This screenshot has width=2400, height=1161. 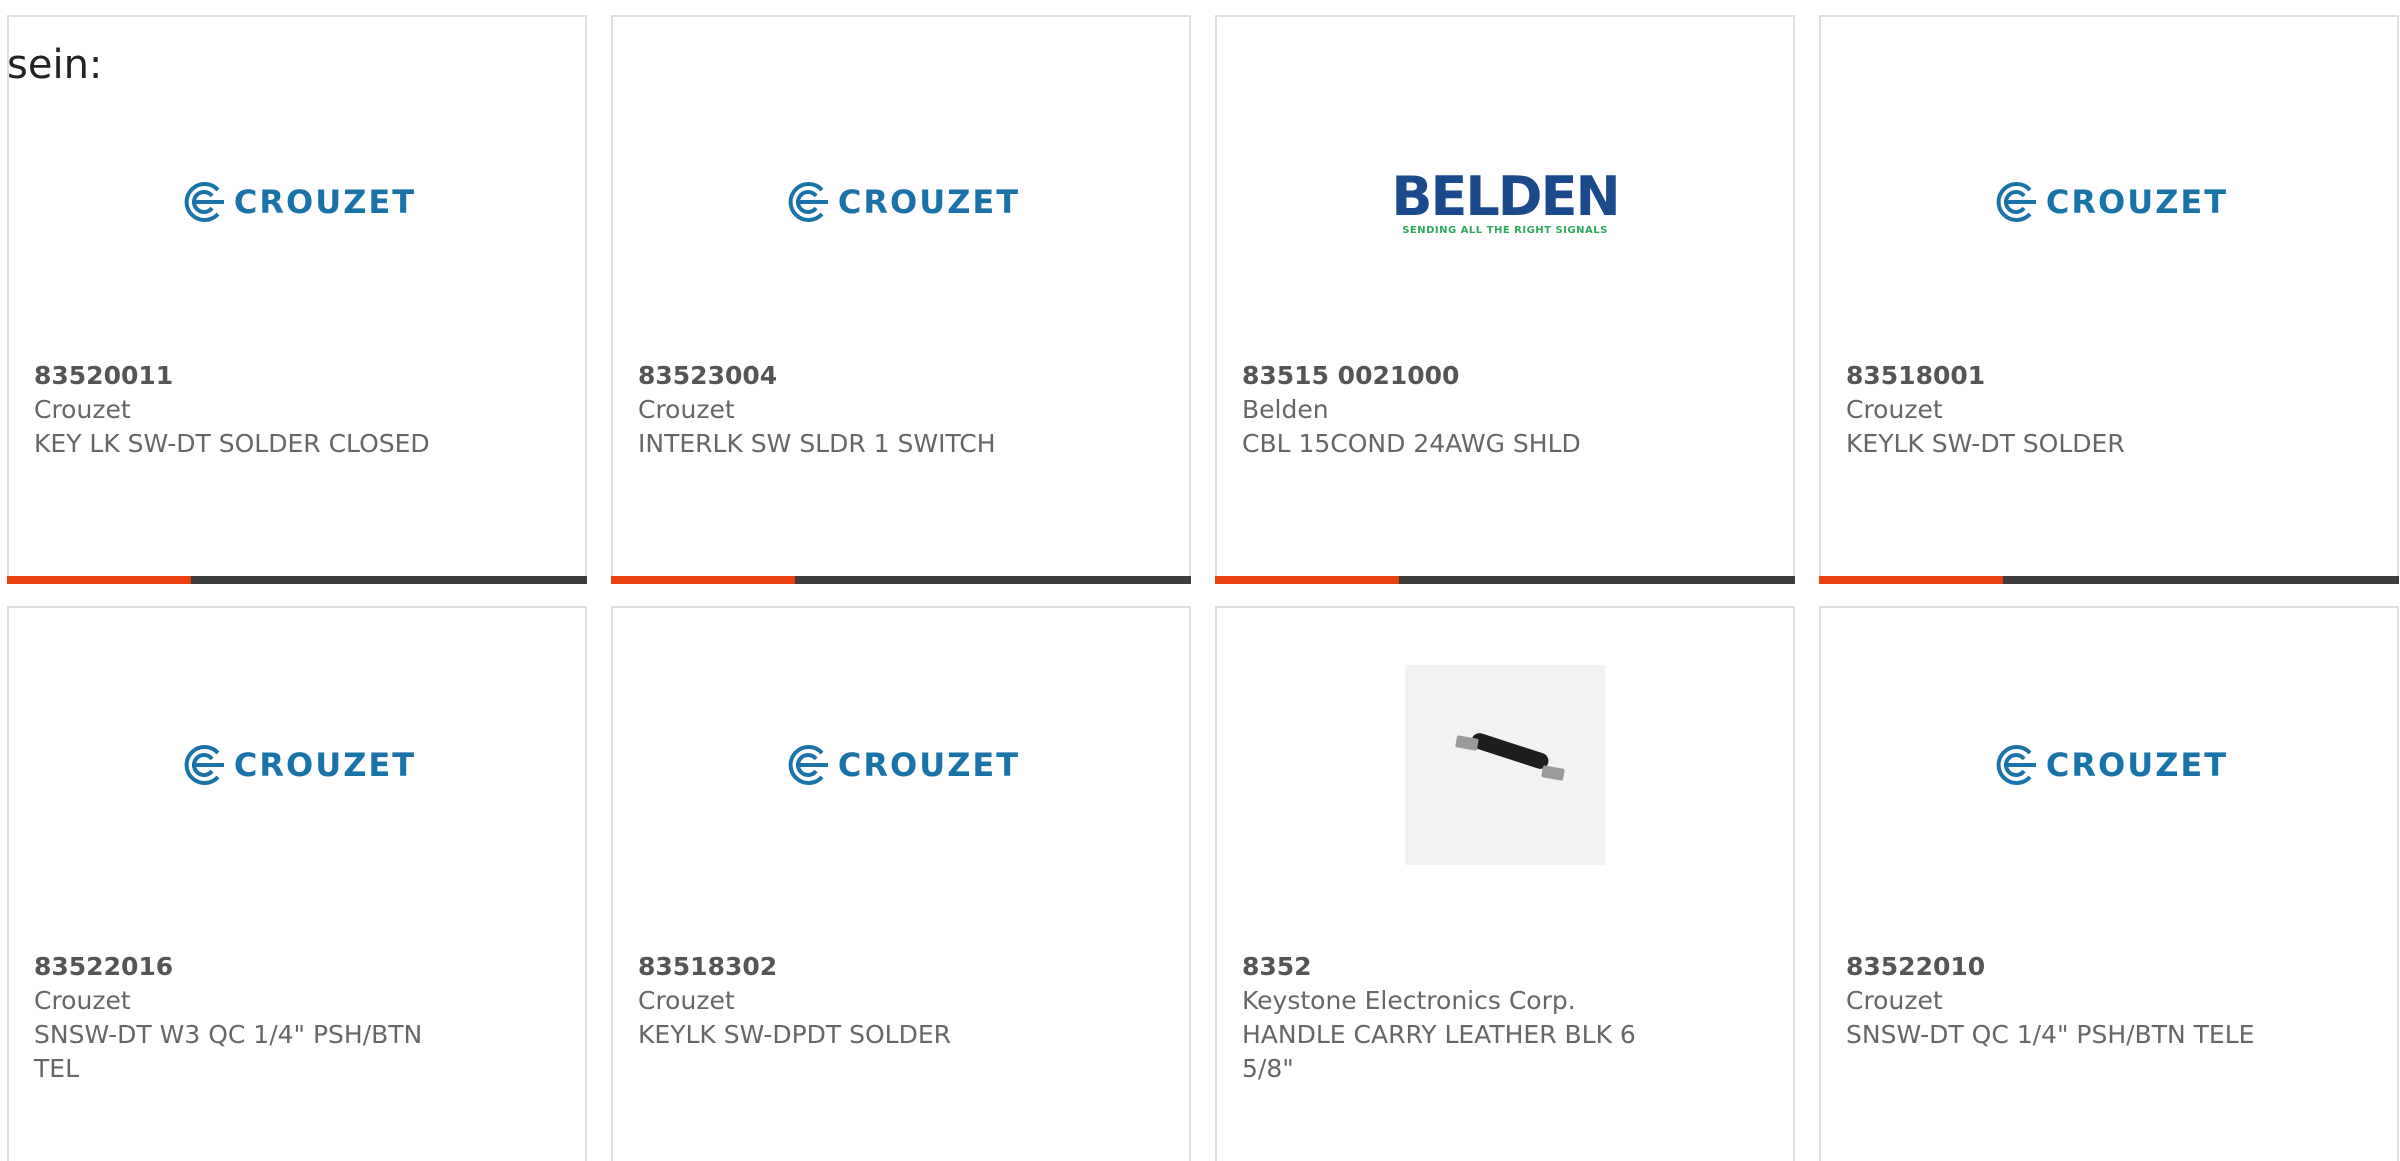 What do you see at coordinates (2050, 1034) in the screenshot?
I see `product-description: SNSW-DT QC 1/4" PSH/BTN TELE` at bounding box center [2050, 1034].